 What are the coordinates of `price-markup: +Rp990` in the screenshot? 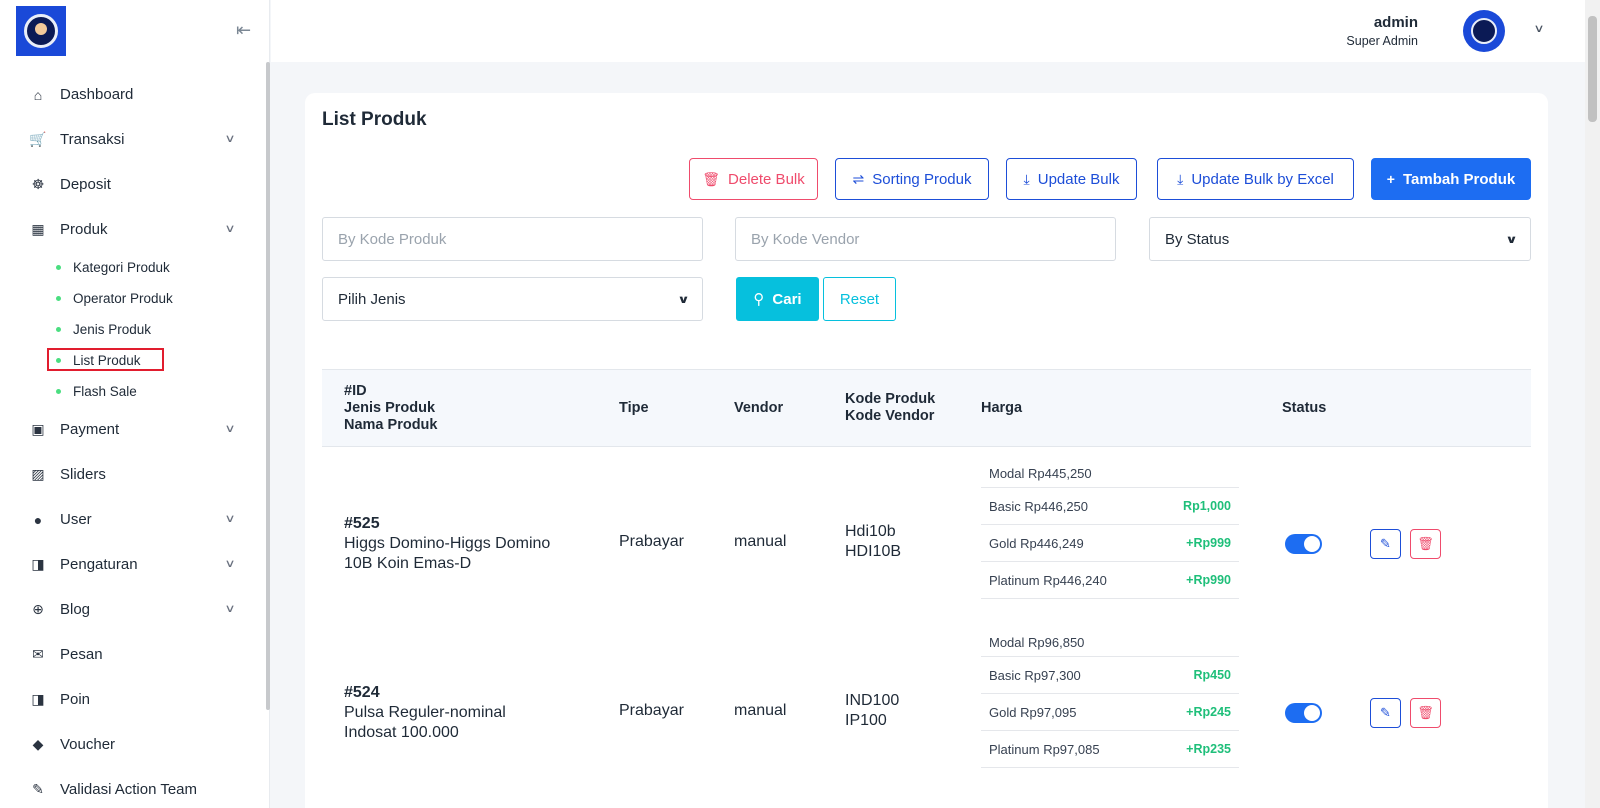 It's located at (1208, 580).